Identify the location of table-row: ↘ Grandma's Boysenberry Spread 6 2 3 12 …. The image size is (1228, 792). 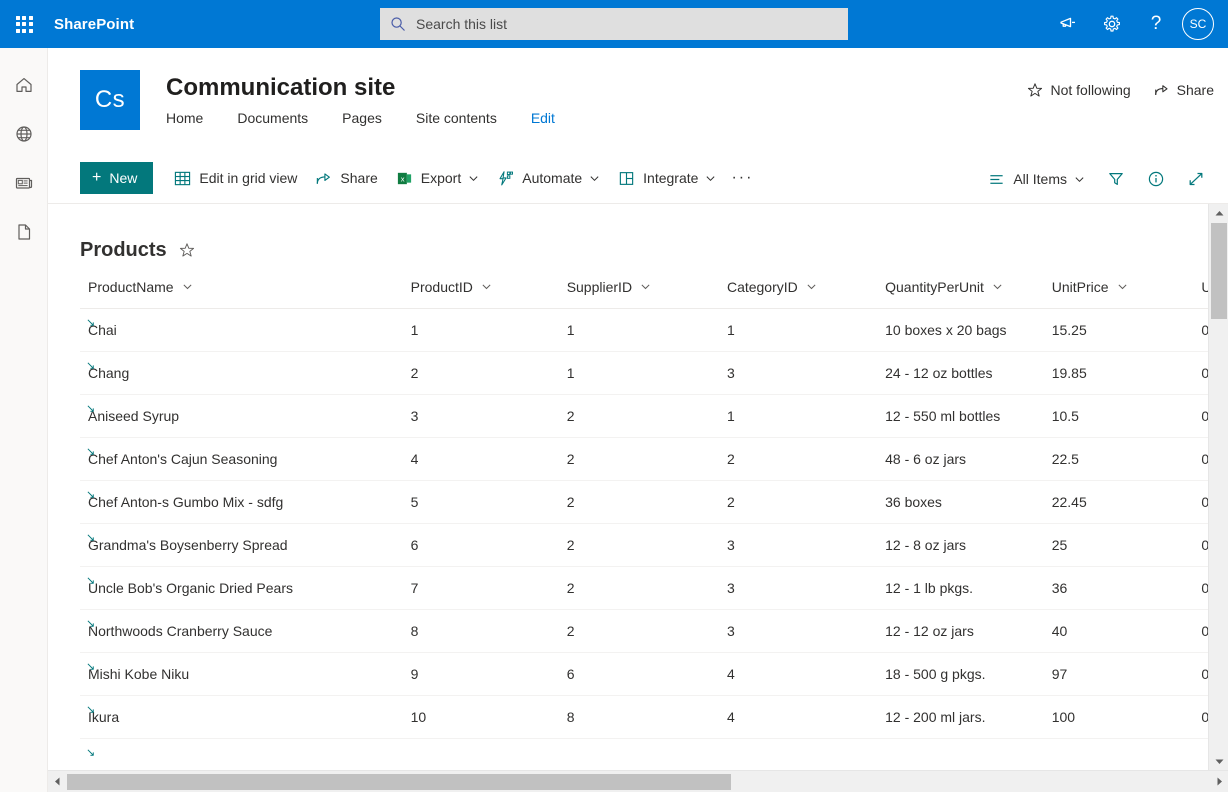
(644, 545).